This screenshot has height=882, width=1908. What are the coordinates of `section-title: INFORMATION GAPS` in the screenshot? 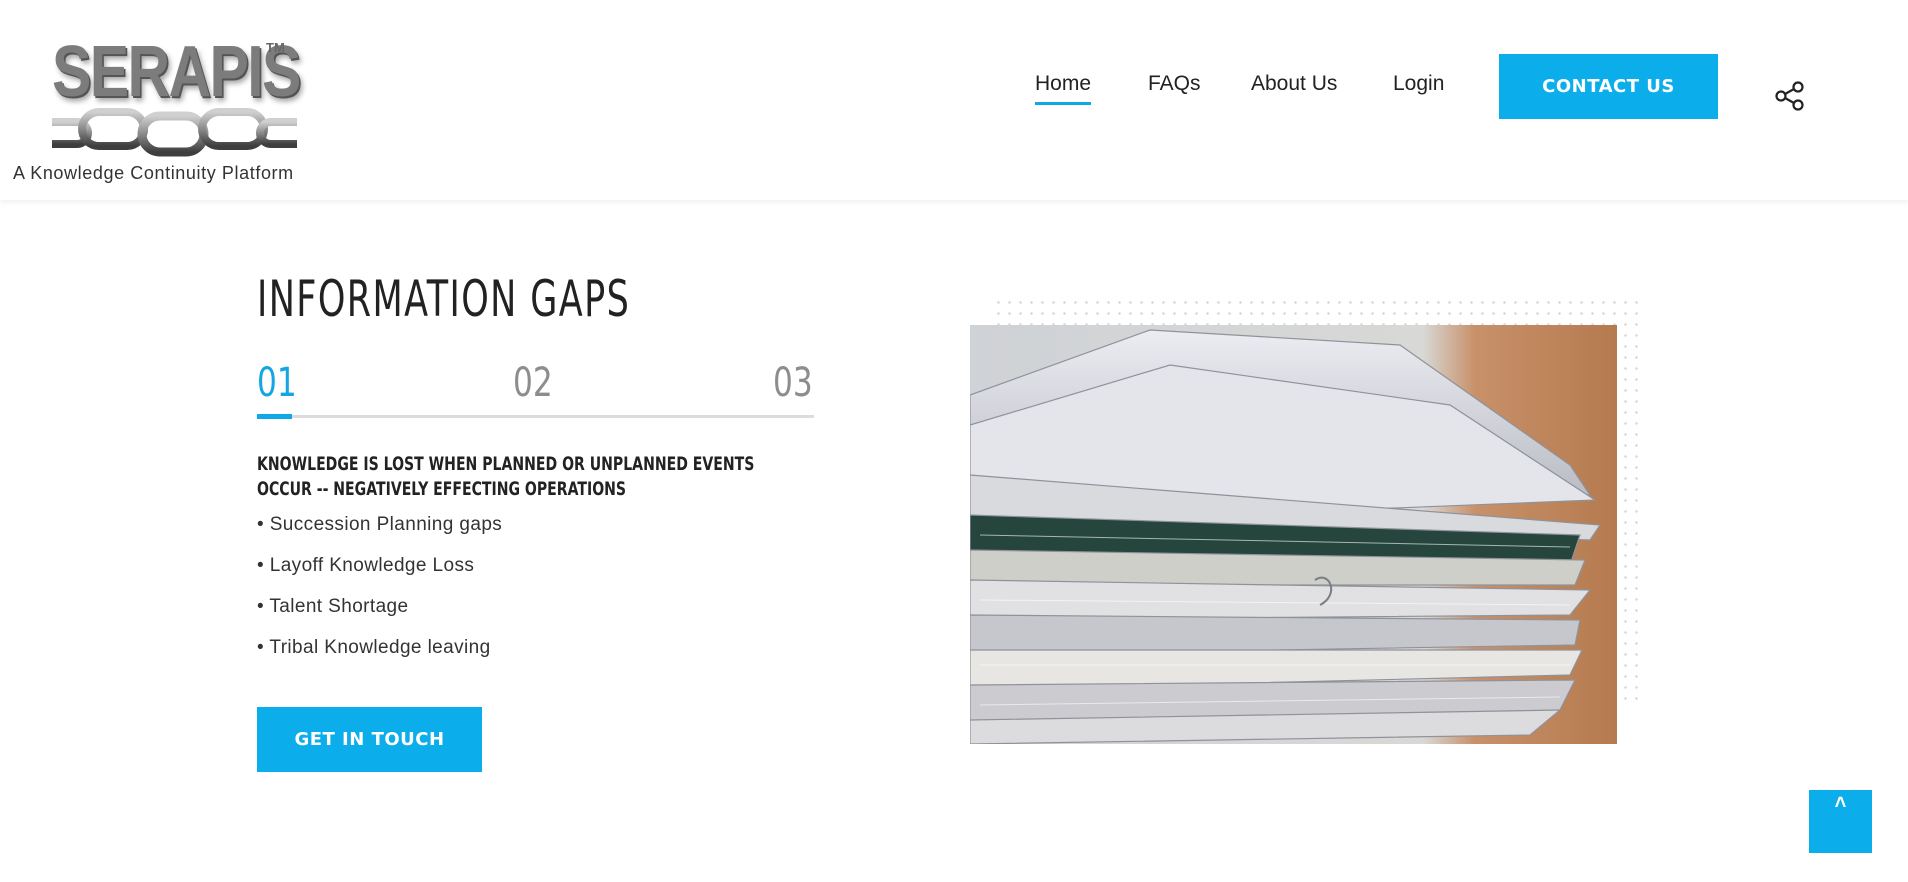 It's located at (444, 299).